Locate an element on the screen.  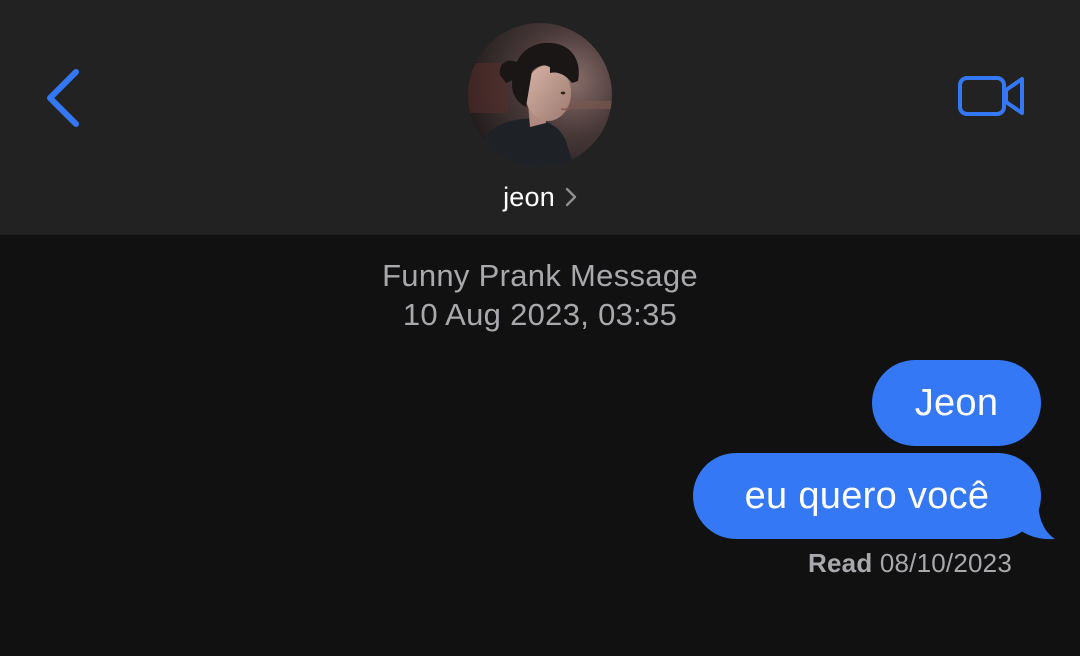
back-button is located at coordinates (62, 98).